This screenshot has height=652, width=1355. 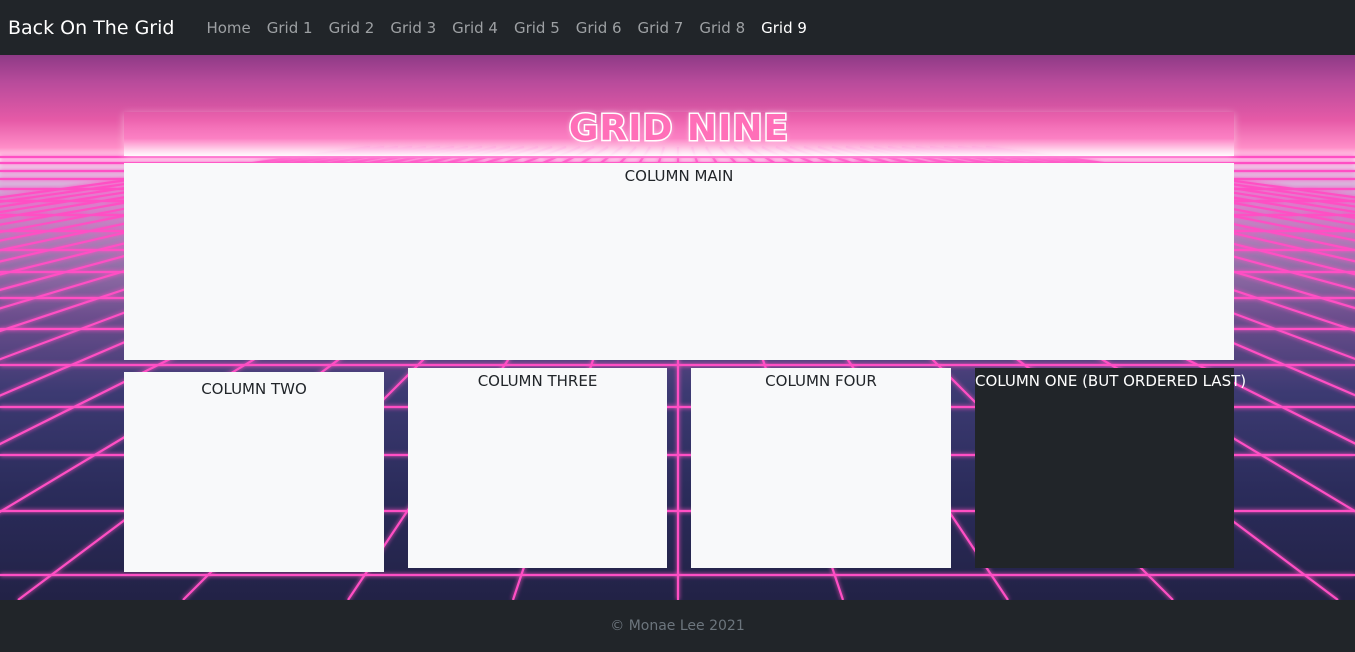 What do you see at coordinates (1111, 468) in the screenshot?
I see `column-one: COLUMN ONE (BUT ORDERED LAST)` at bounding box center [1111, 468].